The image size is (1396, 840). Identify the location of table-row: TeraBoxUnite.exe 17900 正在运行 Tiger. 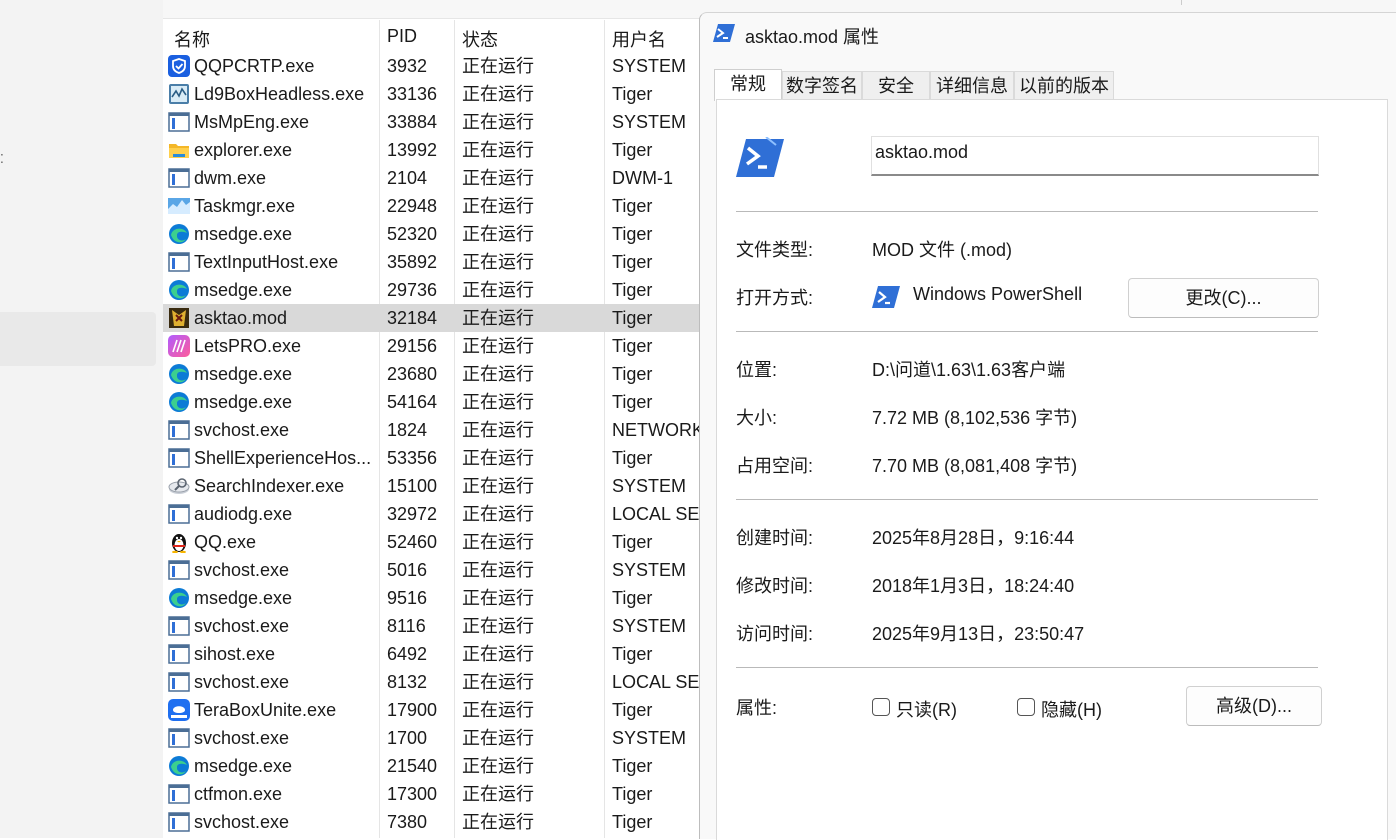
(433, 710).